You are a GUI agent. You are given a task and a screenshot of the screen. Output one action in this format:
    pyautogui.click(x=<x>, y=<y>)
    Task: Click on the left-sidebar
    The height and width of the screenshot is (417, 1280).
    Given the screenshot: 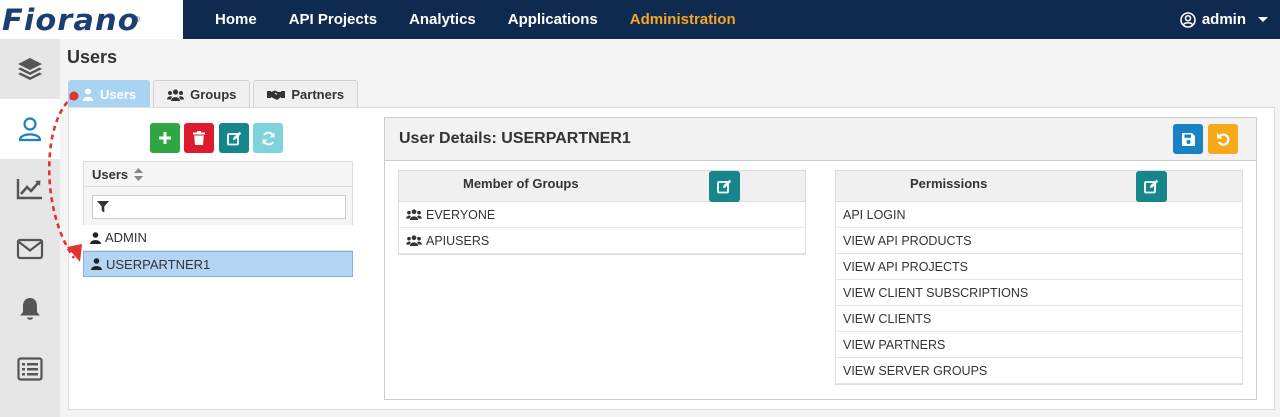 What is the action you would take?
    pyautogui.click(x=30, y=228)
    